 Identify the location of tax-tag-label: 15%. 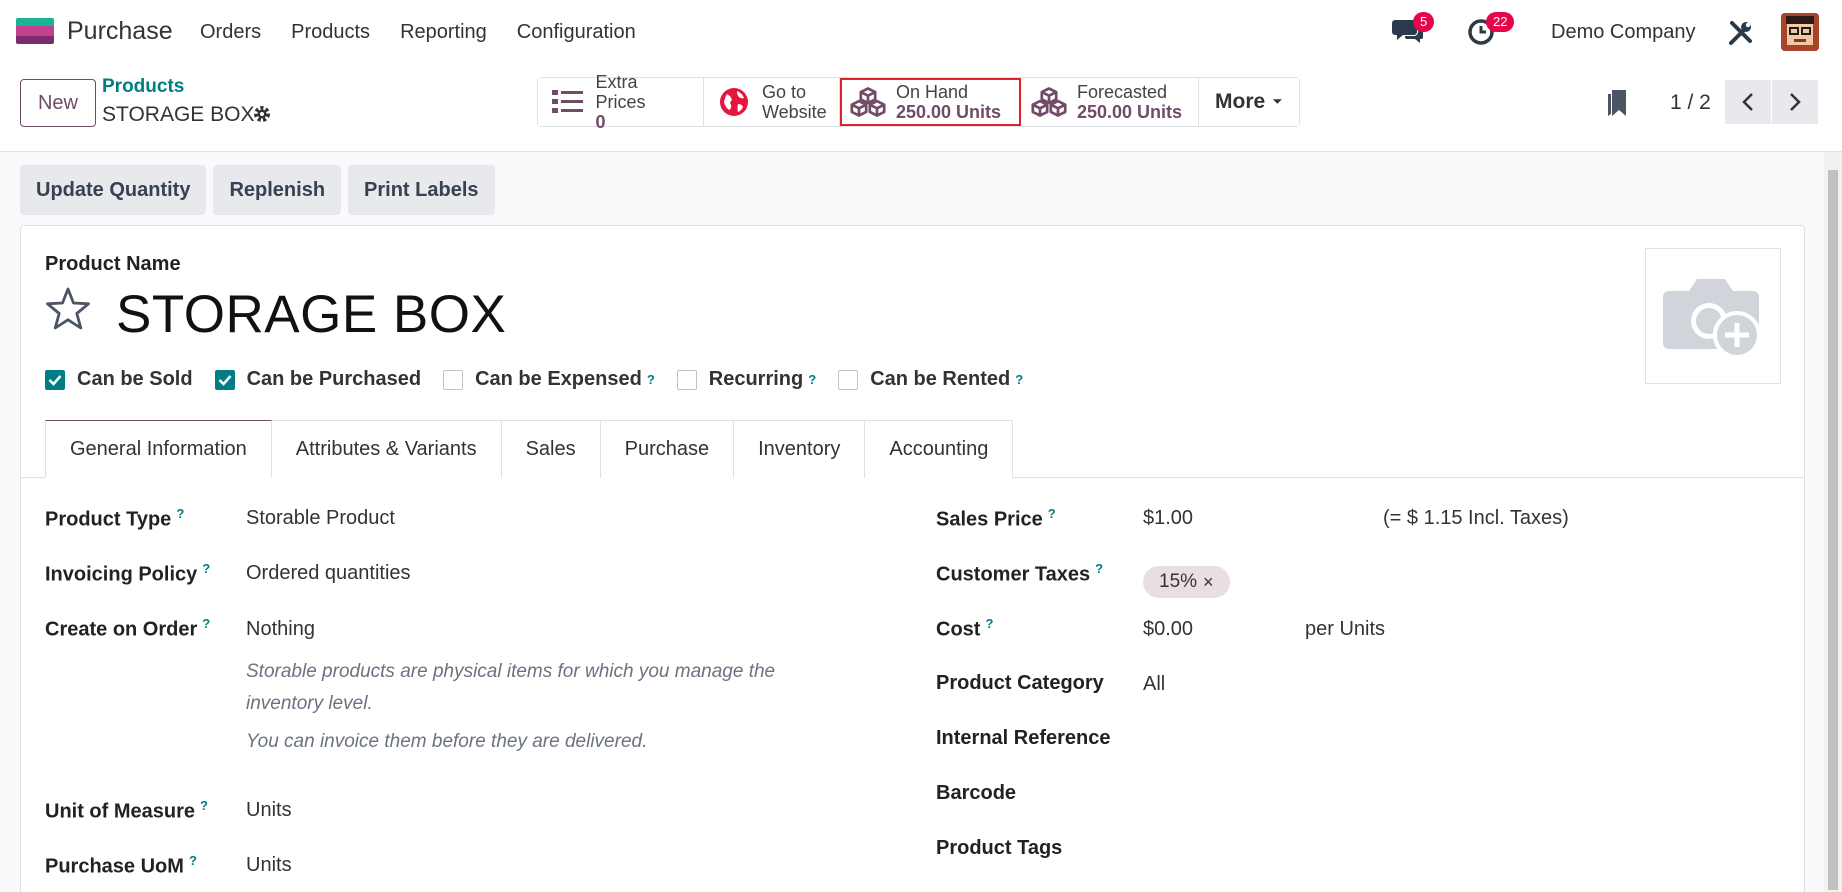
(1178, 581).